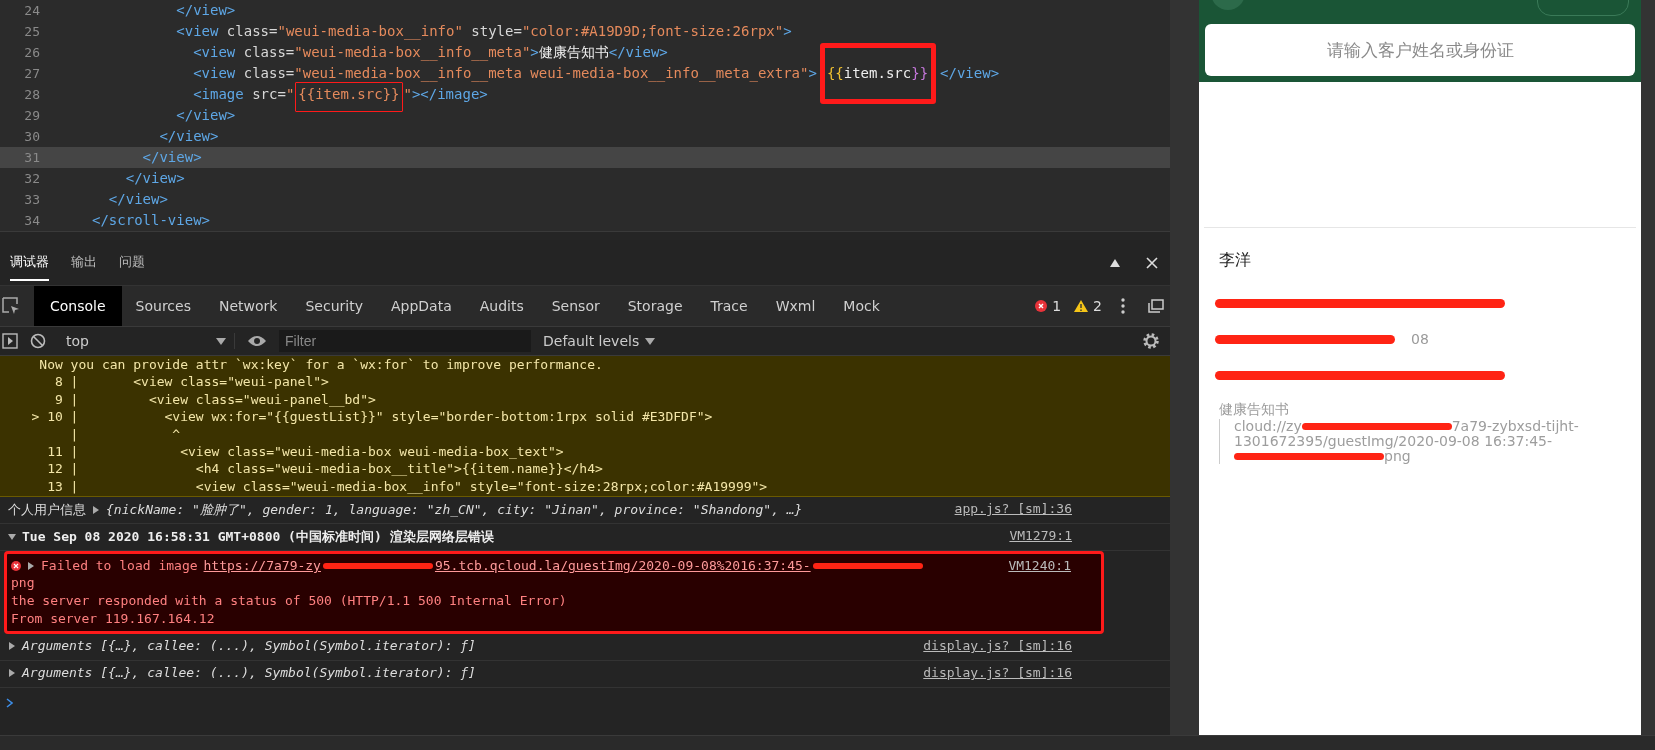 The width and height of the screenshot is (1655, 750). What do you see at coordinates (262, 566) in the screenshot?
I see `url-link: https://7a79-zy` at bounding box center [262, 566].